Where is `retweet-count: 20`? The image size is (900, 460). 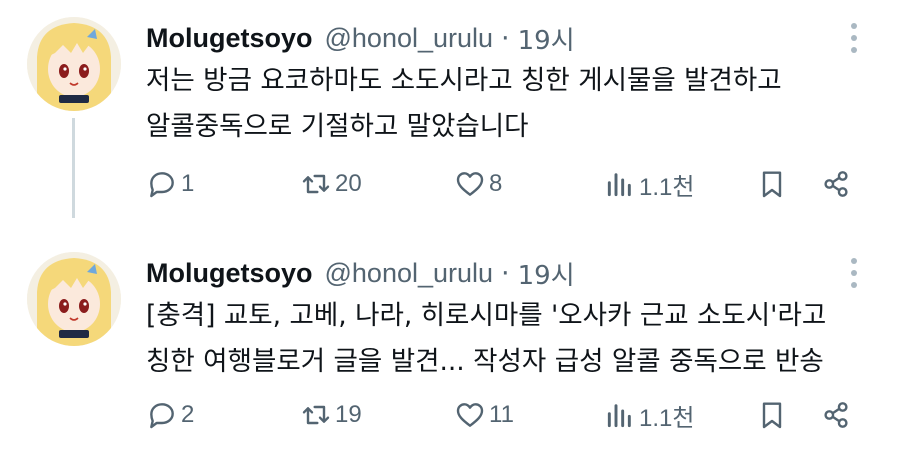
retweet-count: 20 is located at coordinates (348, 183).